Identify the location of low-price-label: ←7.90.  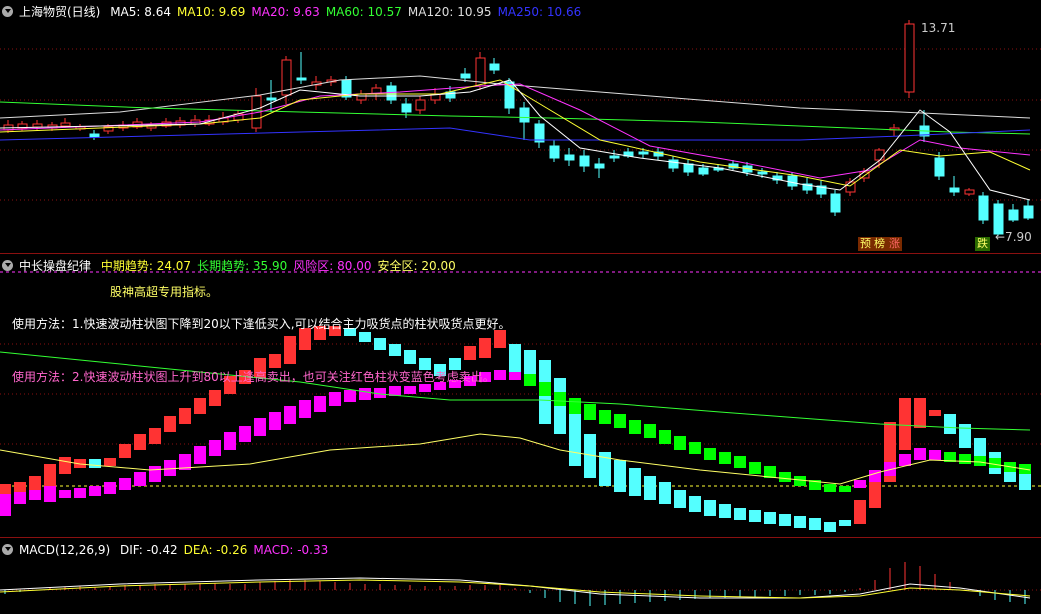
(1013, 237).